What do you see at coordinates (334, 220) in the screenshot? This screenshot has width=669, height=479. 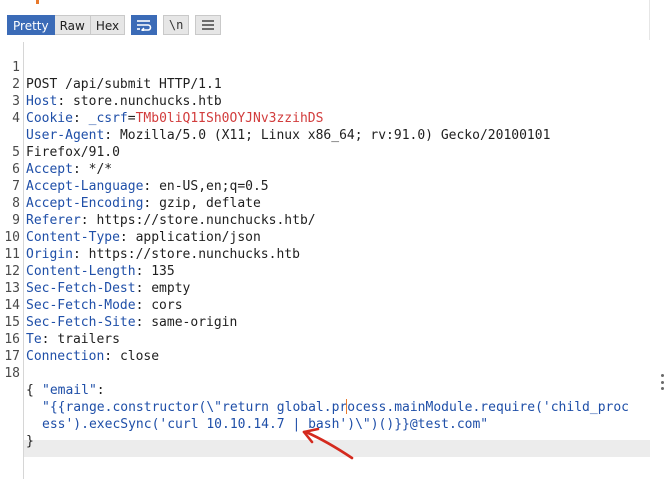 I see `header-line-content-type: 9 Content-Type: application/json` at bounding box center [334, 220].